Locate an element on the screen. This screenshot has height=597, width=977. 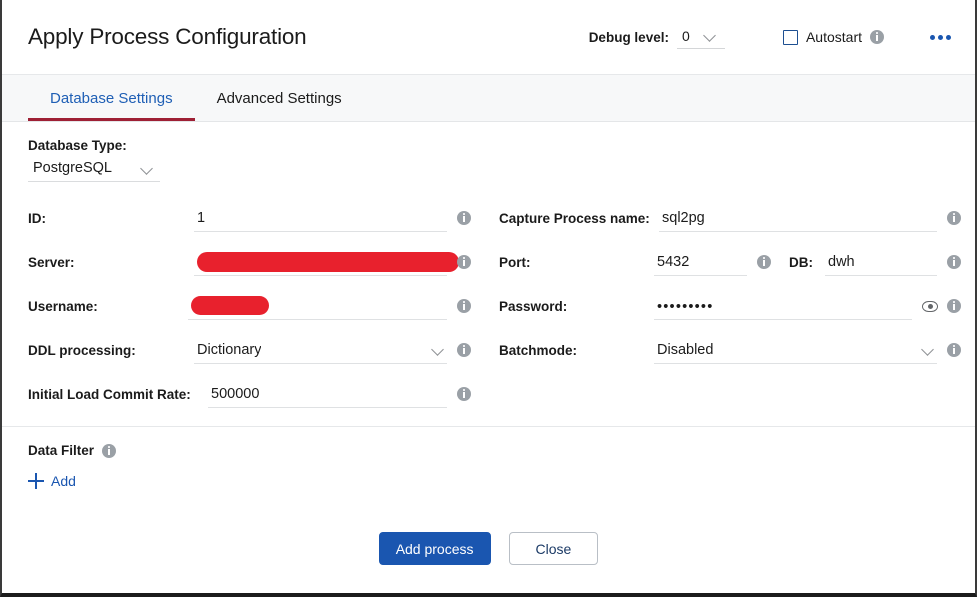
server-input is located at coordinates (326, 262).